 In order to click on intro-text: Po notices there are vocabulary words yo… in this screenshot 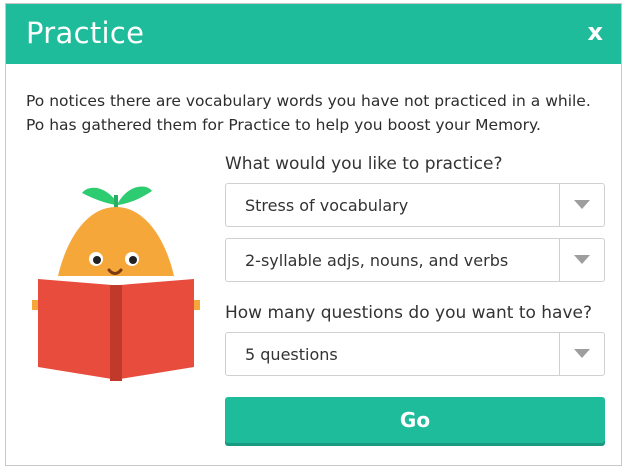, I will do `click(308, 113)`.